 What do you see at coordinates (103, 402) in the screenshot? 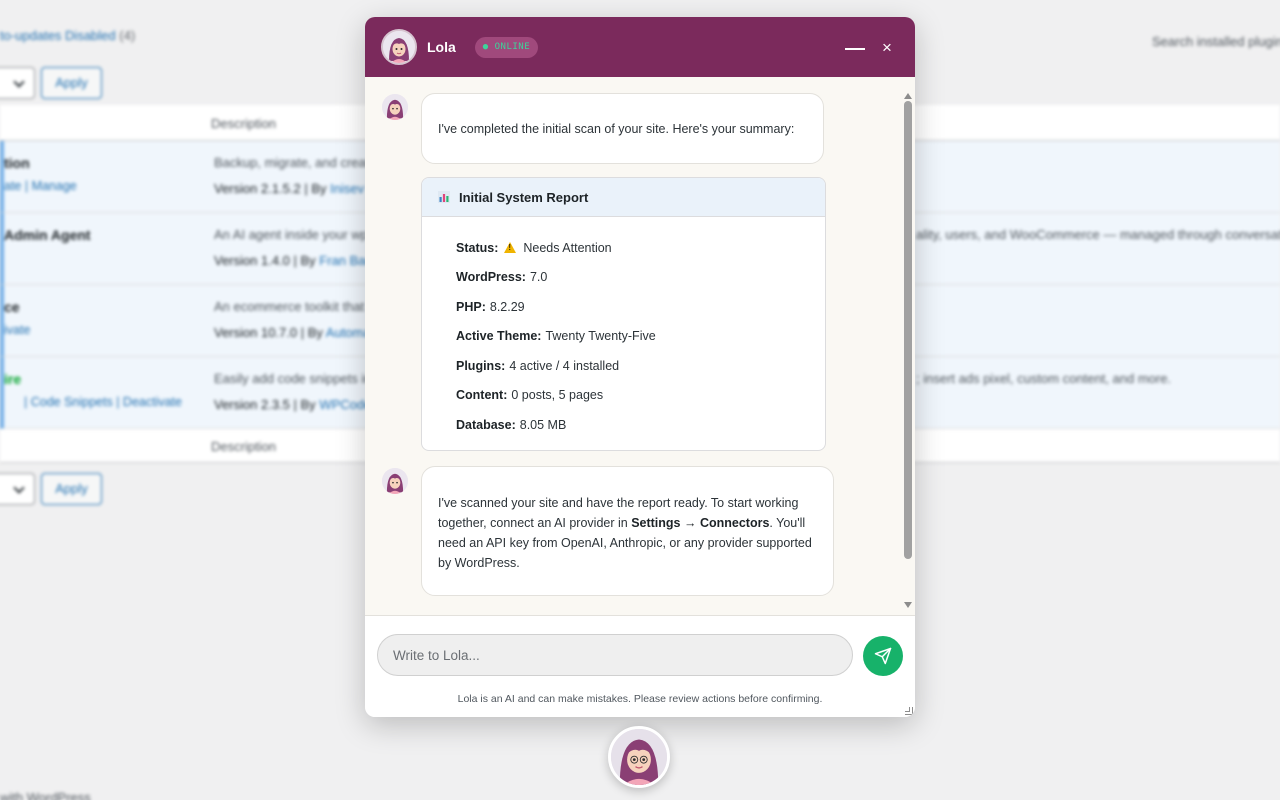
I see `plugin-actions: | Code Snippets | Deactivate` at bounding box center [103, 402].